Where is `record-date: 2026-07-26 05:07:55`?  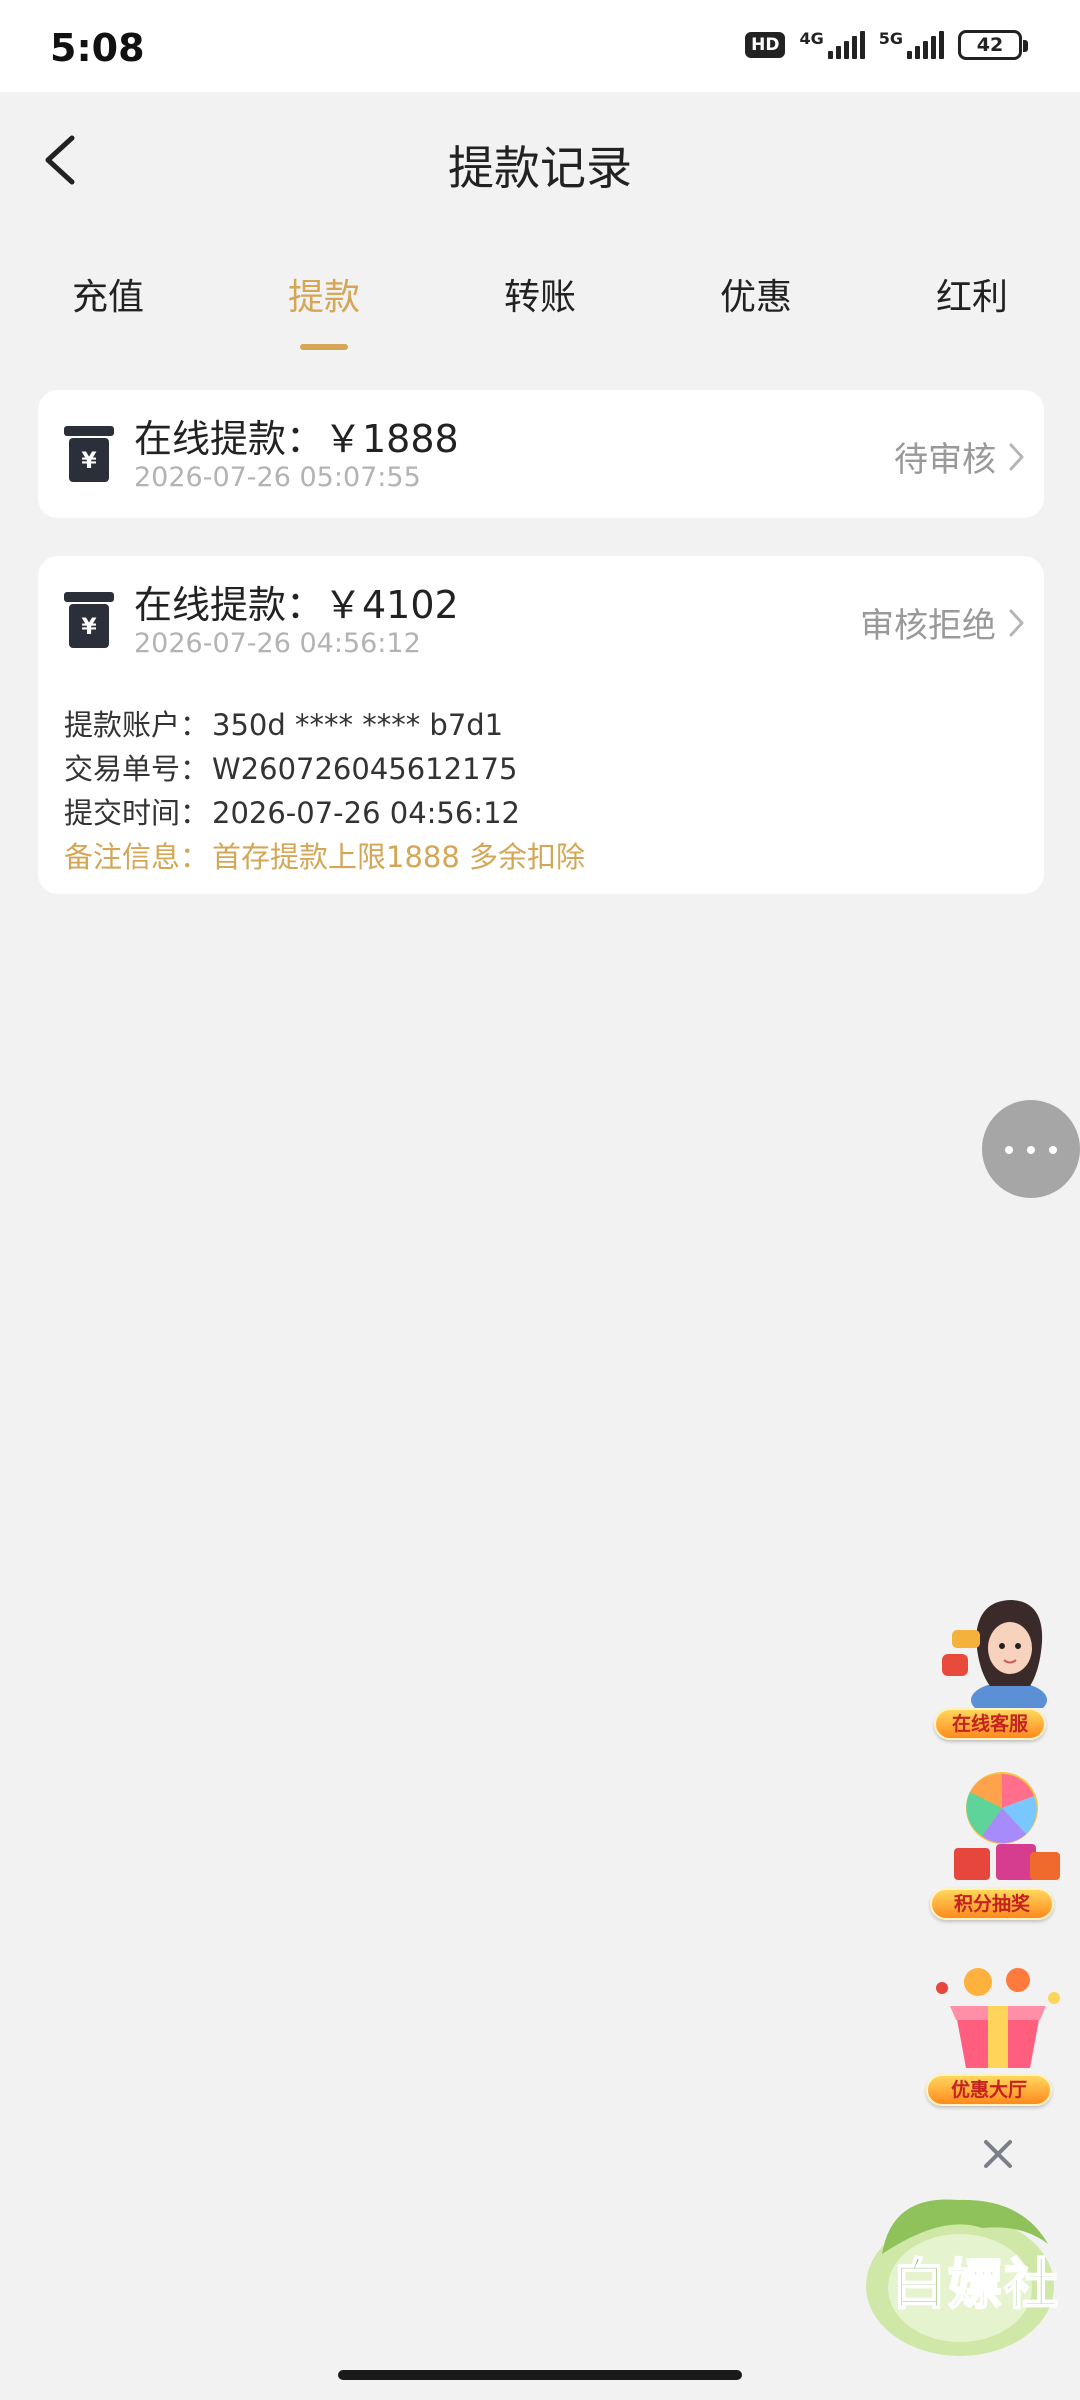
record-date: 2026-07-26 05:07:55 is located at coordinates (277, 477).